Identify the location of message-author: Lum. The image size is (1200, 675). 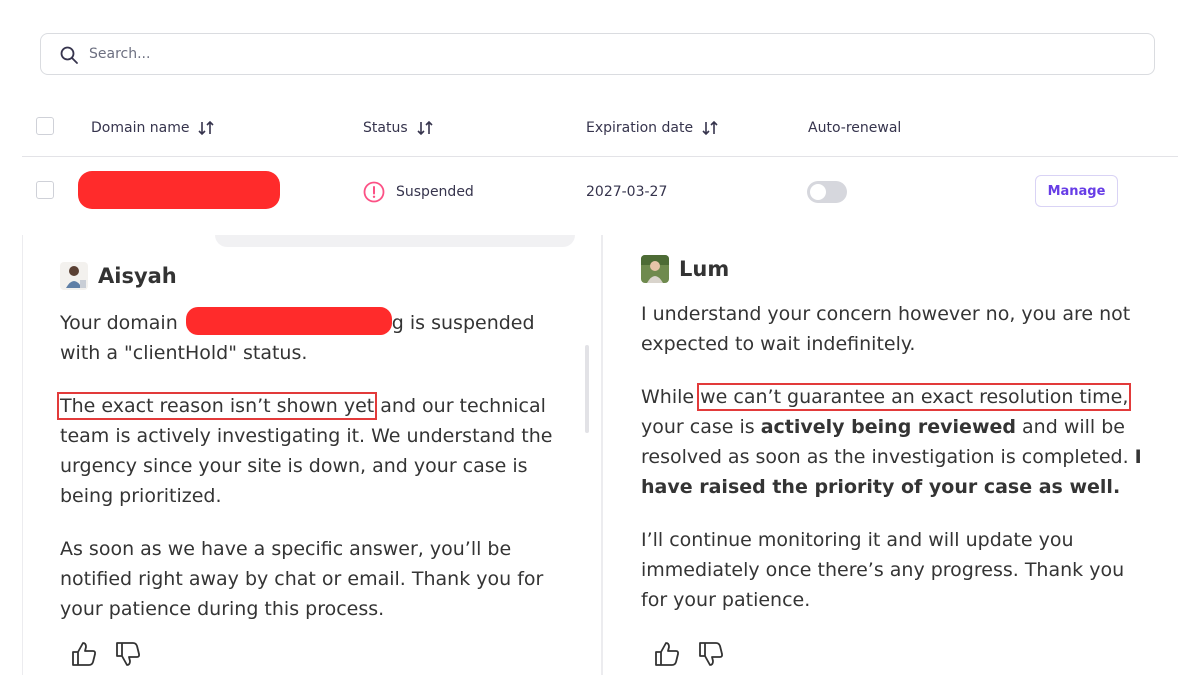
(685, 269).